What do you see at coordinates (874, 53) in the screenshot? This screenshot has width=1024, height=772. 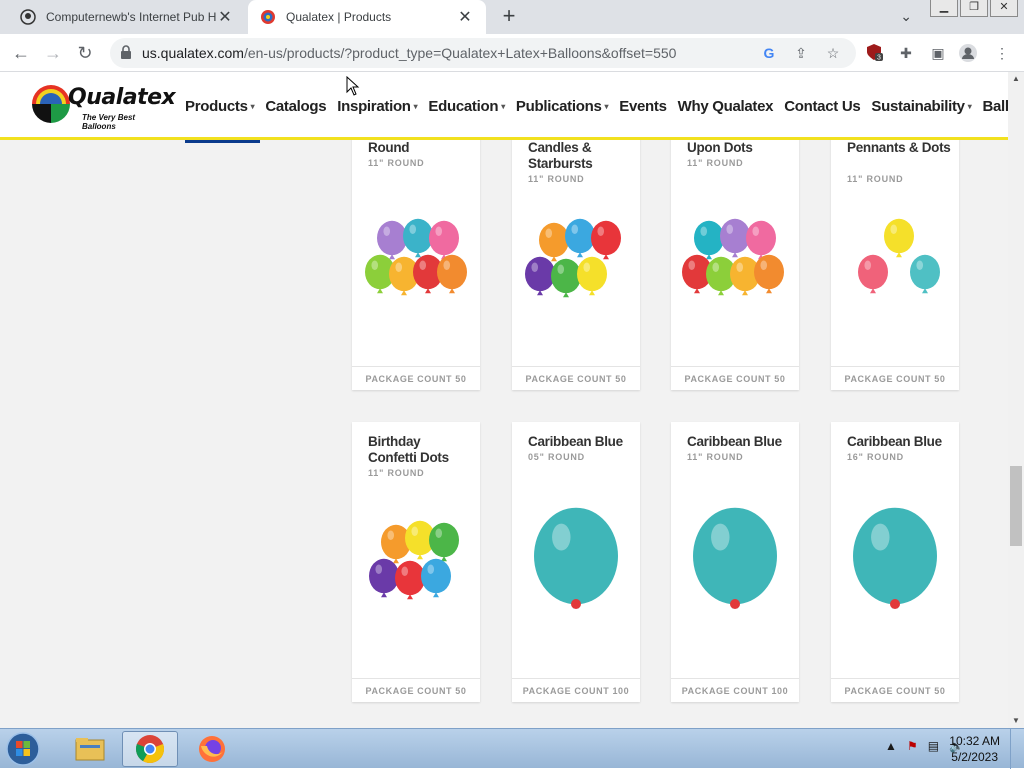 I see `shield-extension-icon: 3` at bounding box center [874, 53].